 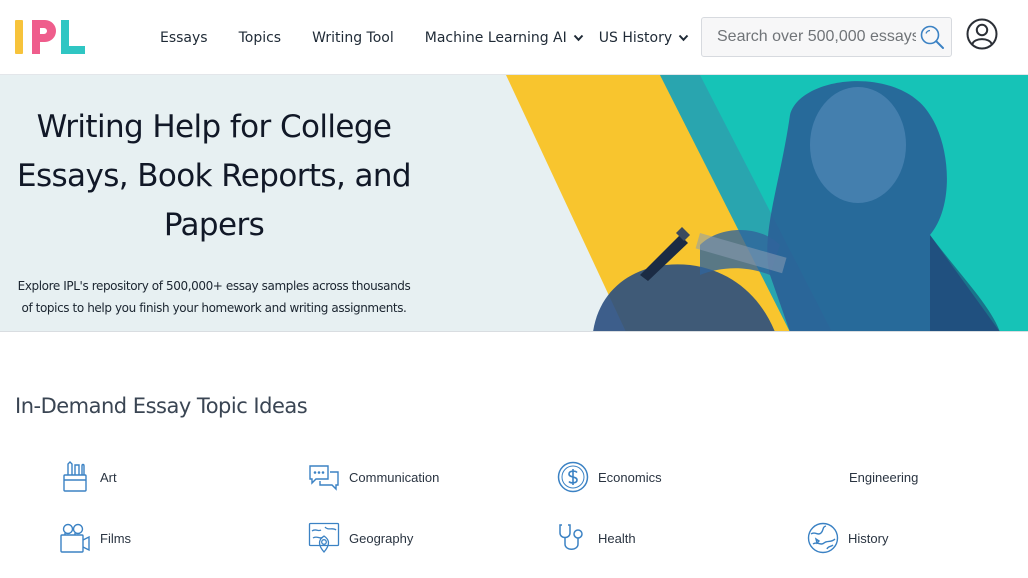 What do you see at coordinates (88, 477) in the screenshot?
I see `topic-art: Art` at bounding box center [88, 477].